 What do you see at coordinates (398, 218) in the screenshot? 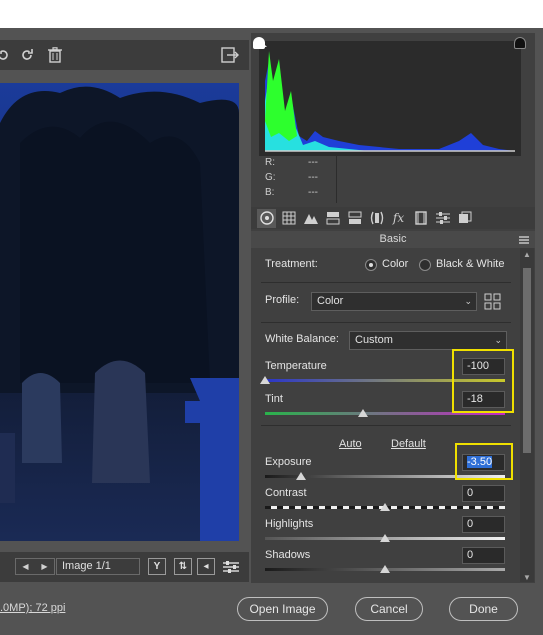
I see `effects-icon: fx` at bounding box center [398, 218].